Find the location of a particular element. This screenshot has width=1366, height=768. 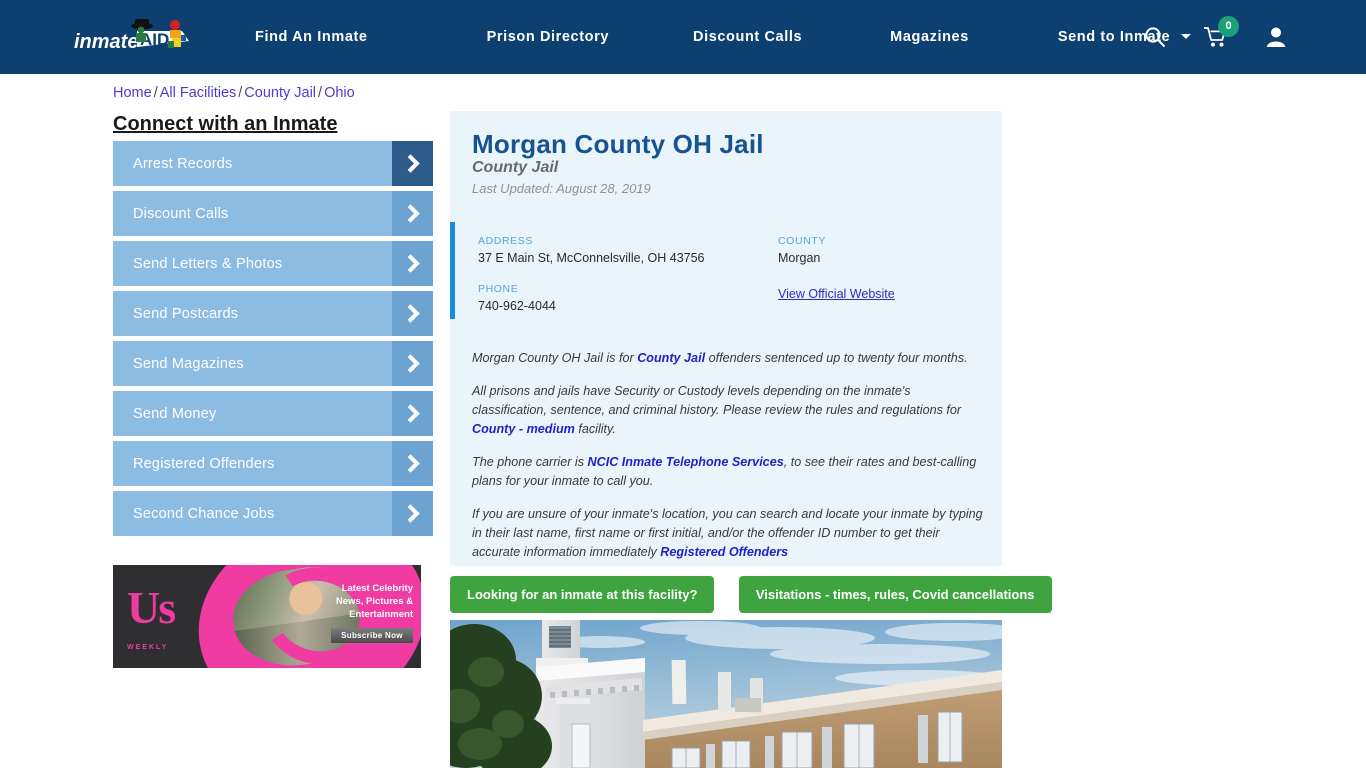

breadcrumb-item-county-jail: County Jail is located at coordinates (280, 93).